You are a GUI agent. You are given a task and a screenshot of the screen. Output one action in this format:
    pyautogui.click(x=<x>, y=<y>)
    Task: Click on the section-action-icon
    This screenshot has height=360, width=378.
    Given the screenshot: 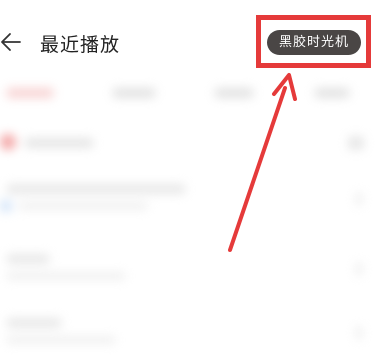 What is the action you would take?
    pyautogui.click(x=356, y=143)
    